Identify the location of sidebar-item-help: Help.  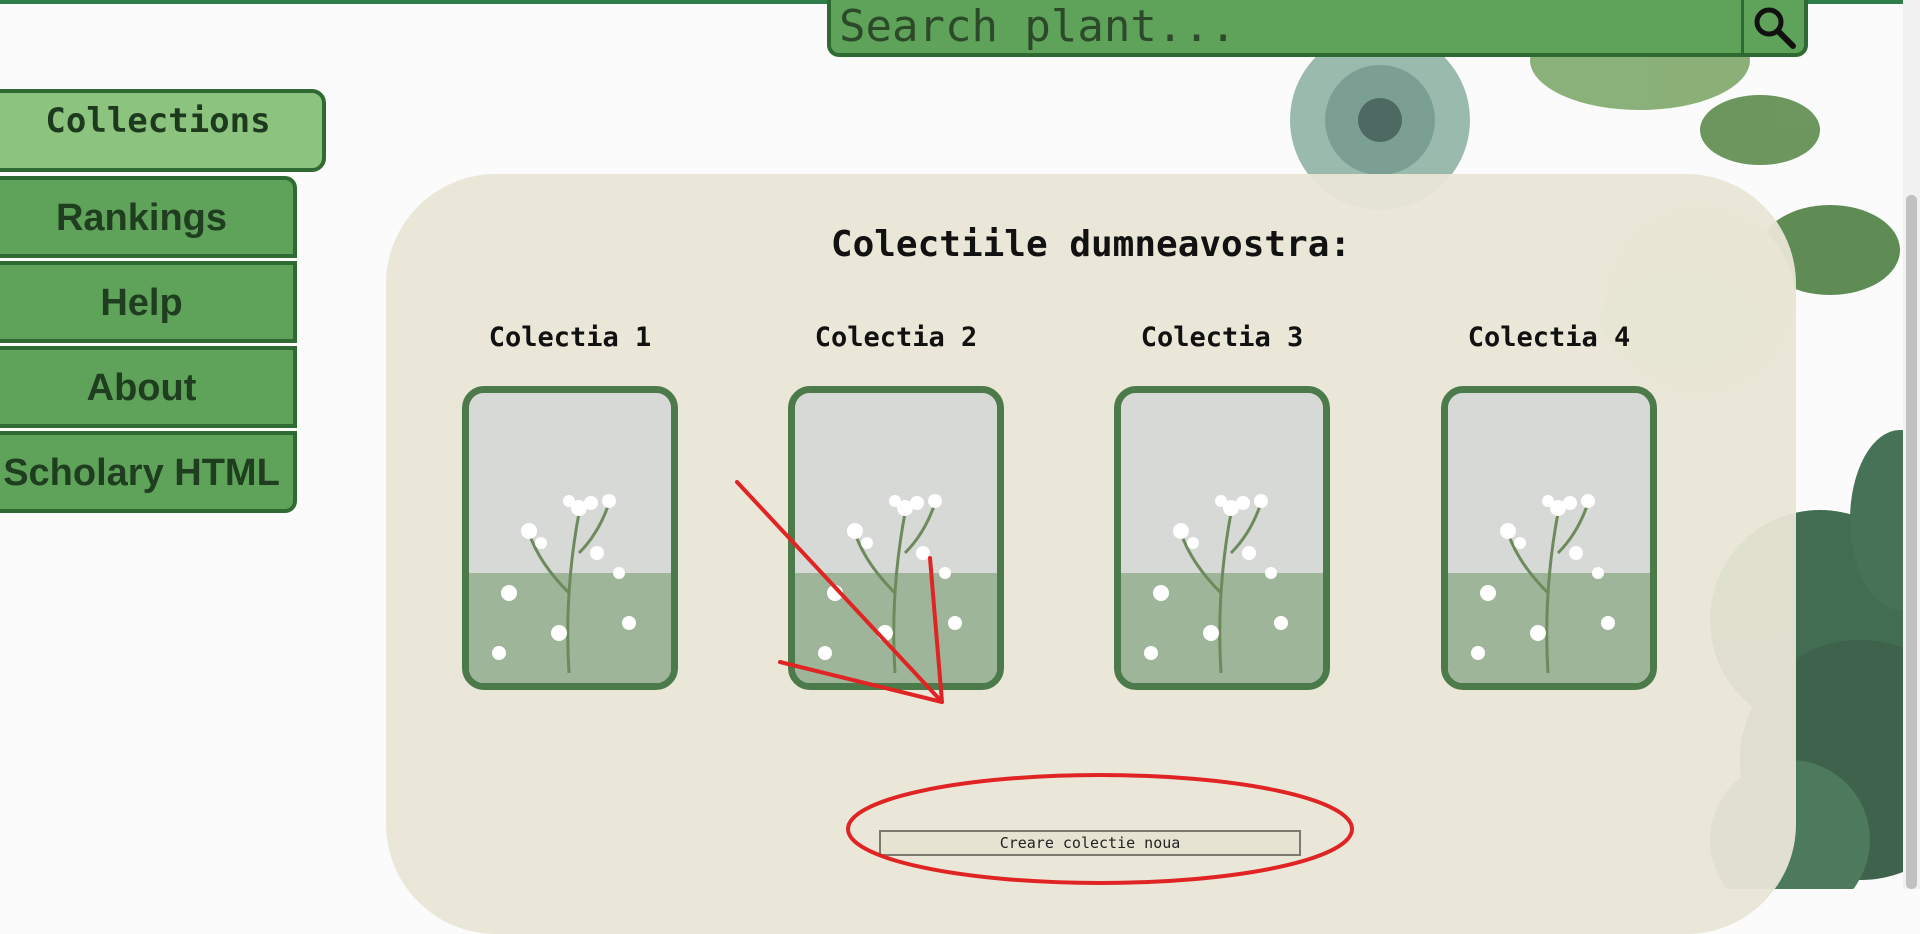
(148, 302).